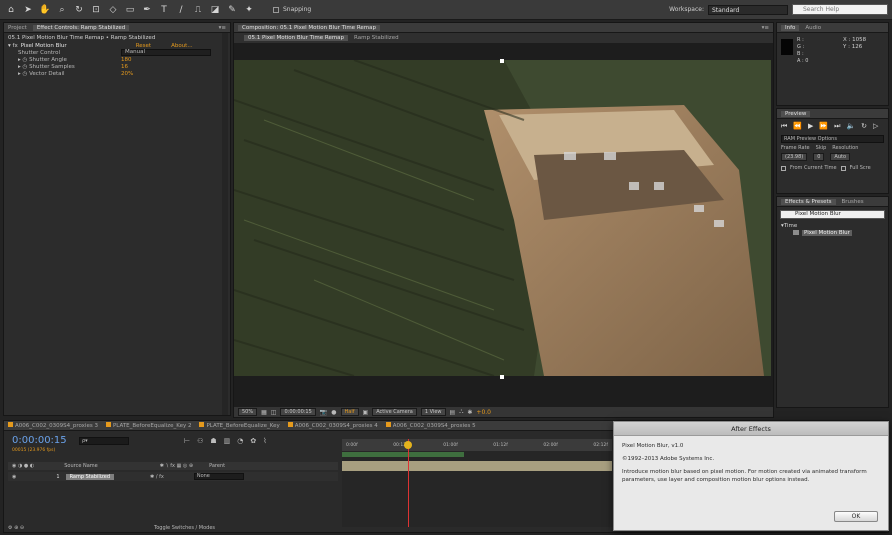 This screenshot has height=535, width=892. I want to click on clone-tool-icon: ⎍, so click(198, 10).